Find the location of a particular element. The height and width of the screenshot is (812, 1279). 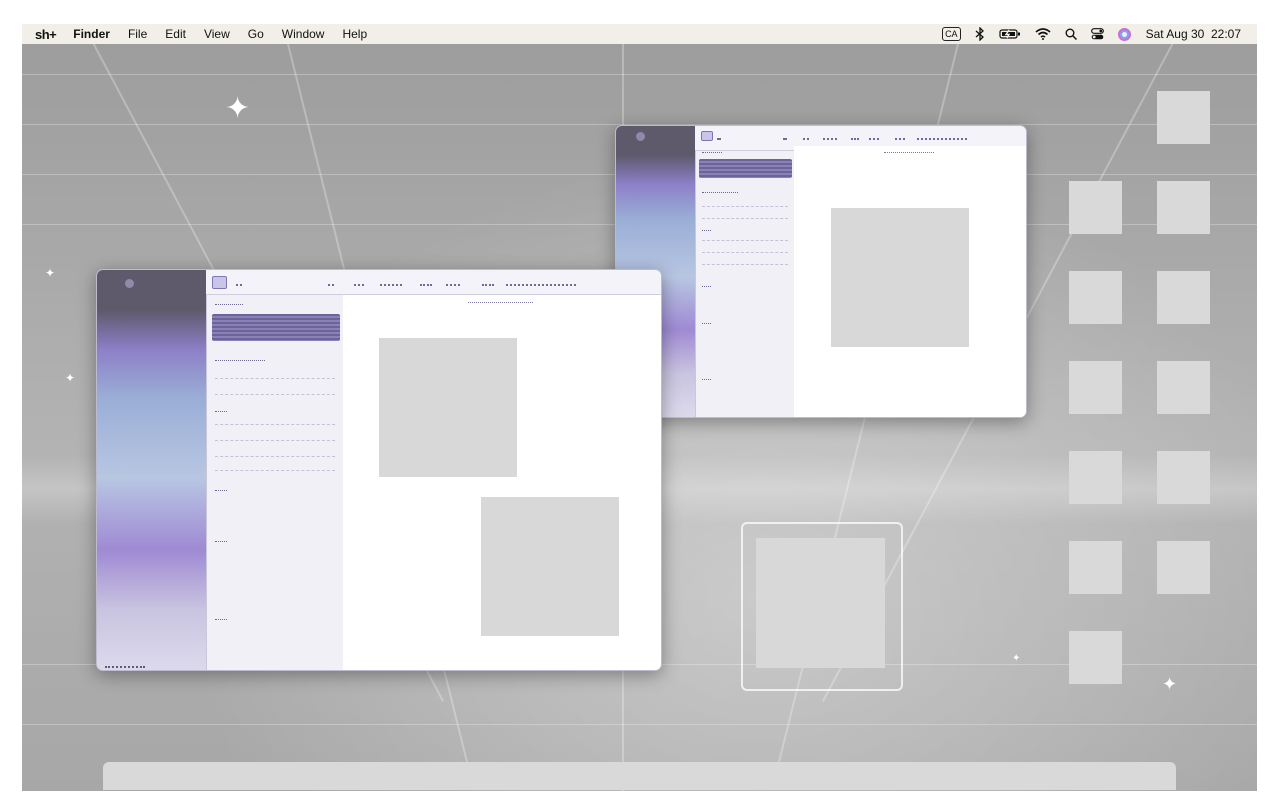

wifi-icon is located at coordinates (1043, 34).